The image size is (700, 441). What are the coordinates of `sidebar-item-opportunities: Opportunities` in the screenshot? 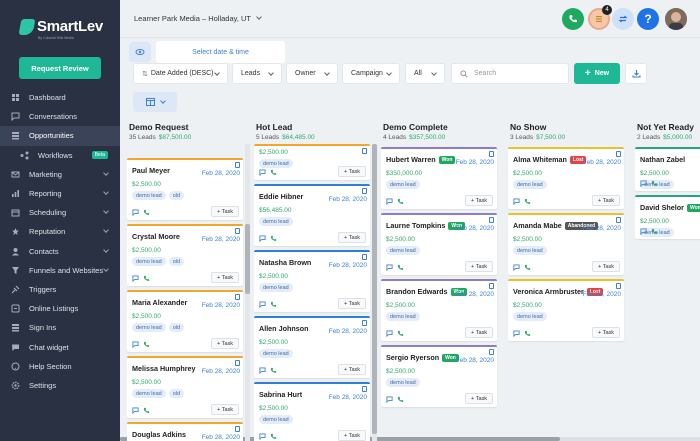 It's located at (60, 136).